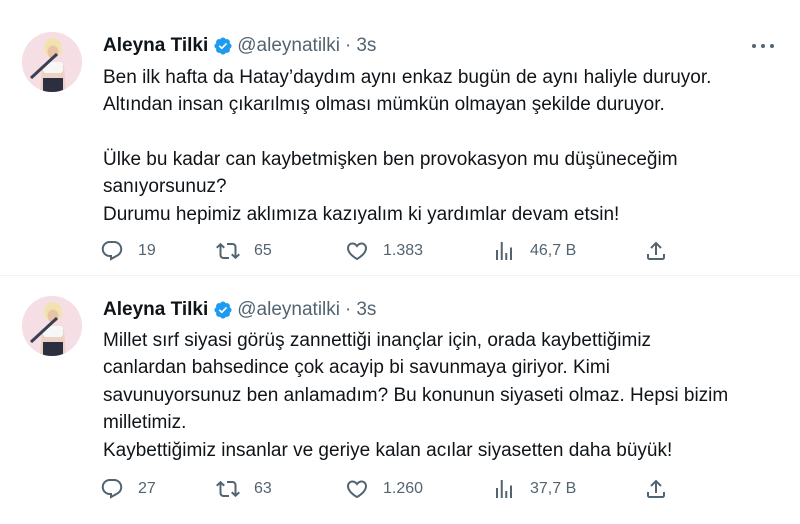 Image resolution: width=800 pixels, height=524 pixels. I want to click on more-dots-icon, so click(763, 46).